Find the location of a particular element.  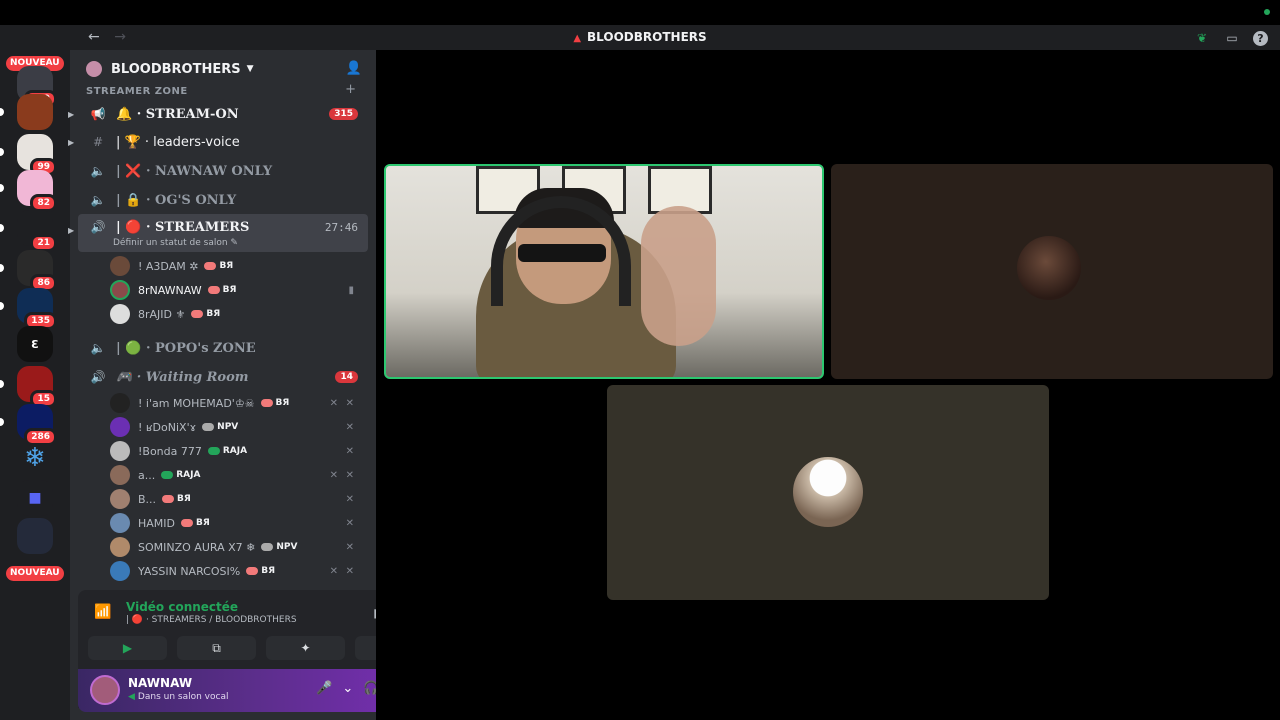

member-name: ! A3DAM ✲ is located at coordinates (168, 266).